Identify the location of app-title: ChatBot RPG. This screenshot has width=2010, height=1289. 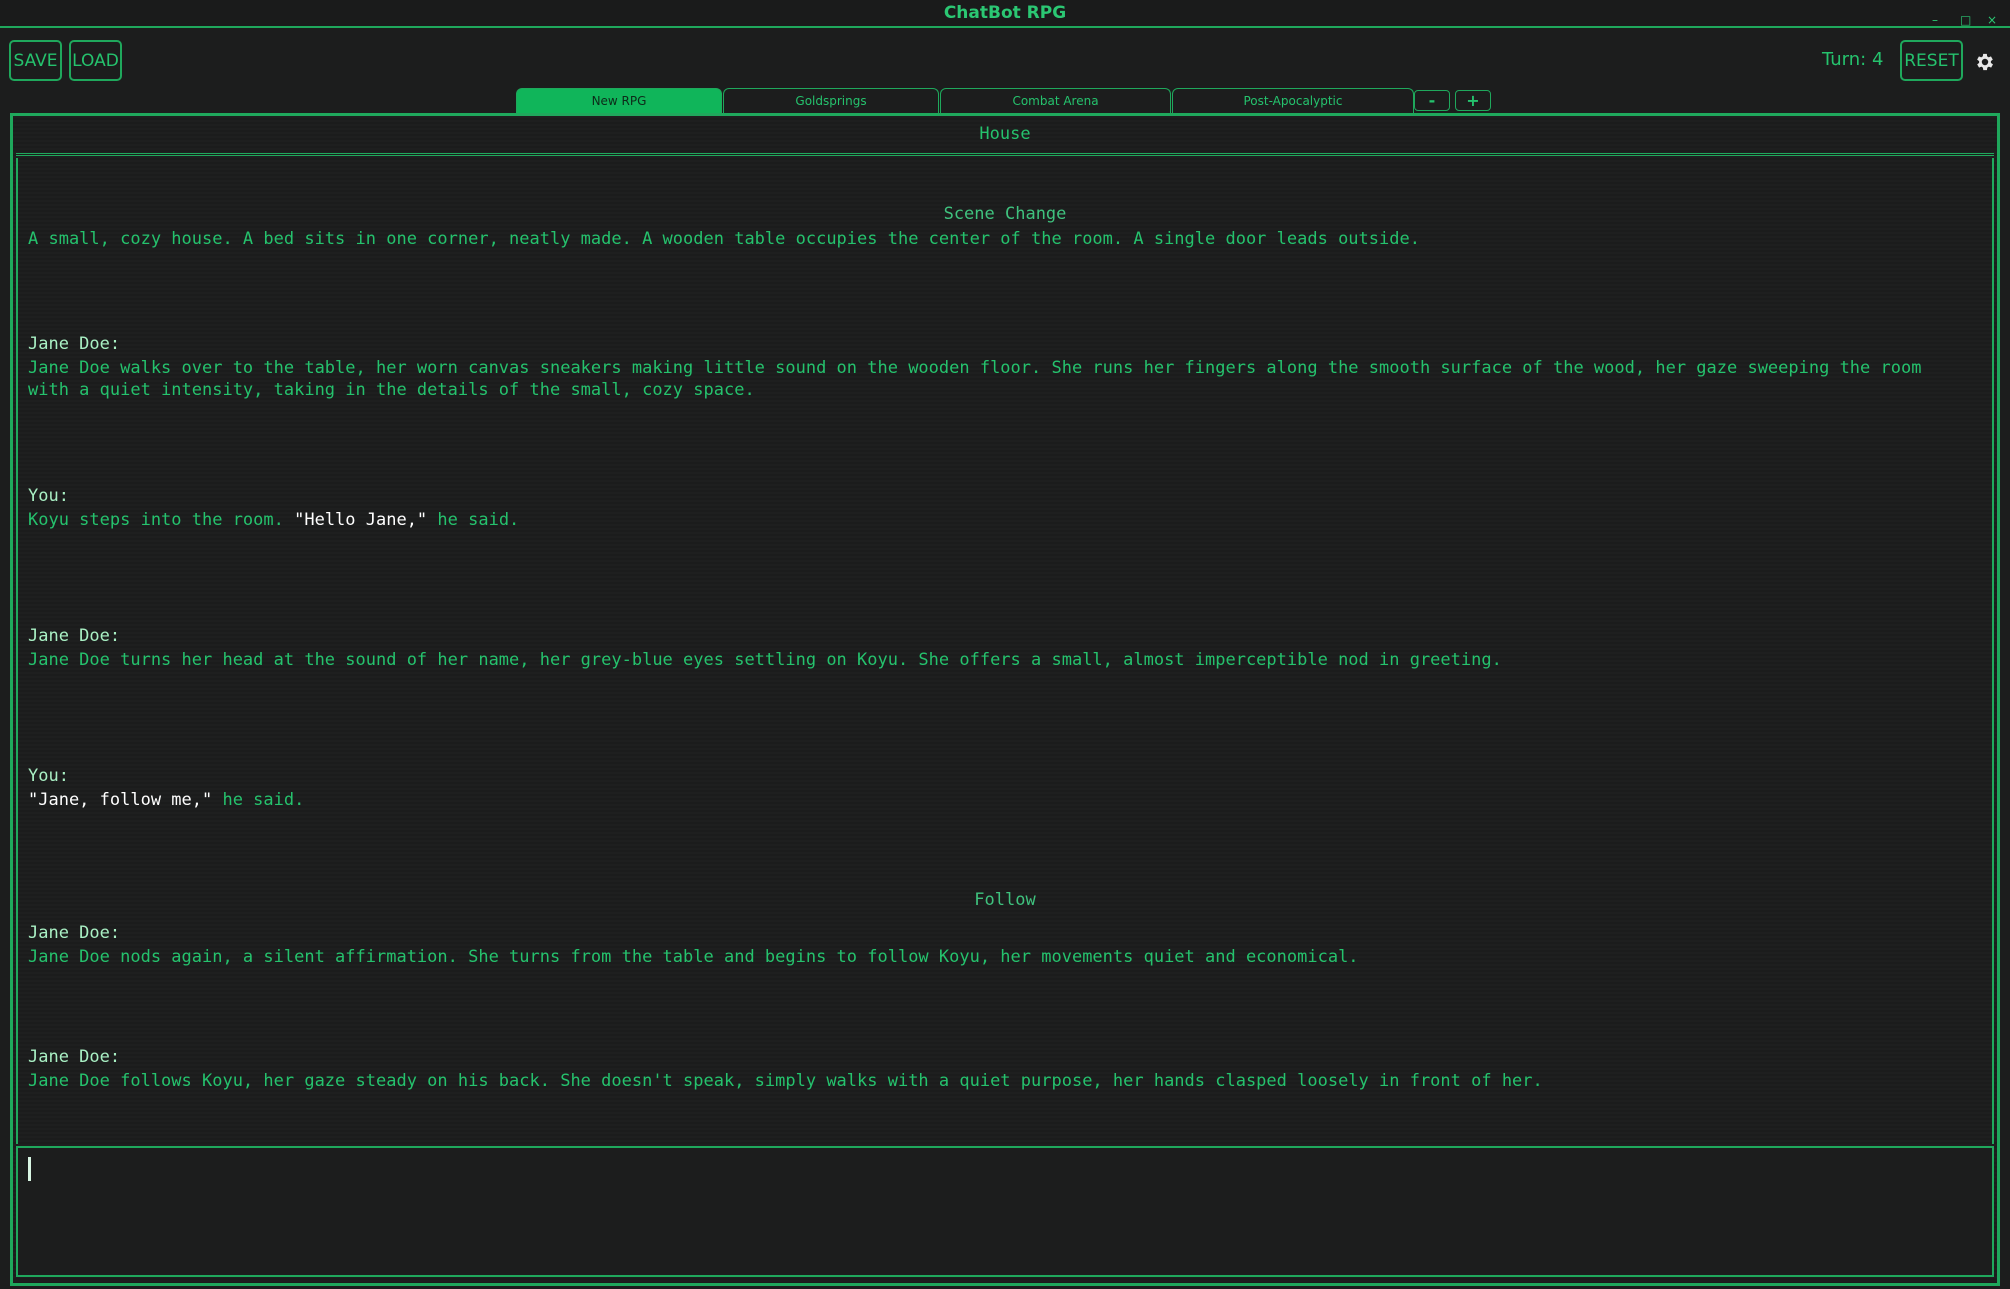
(1005, 13).